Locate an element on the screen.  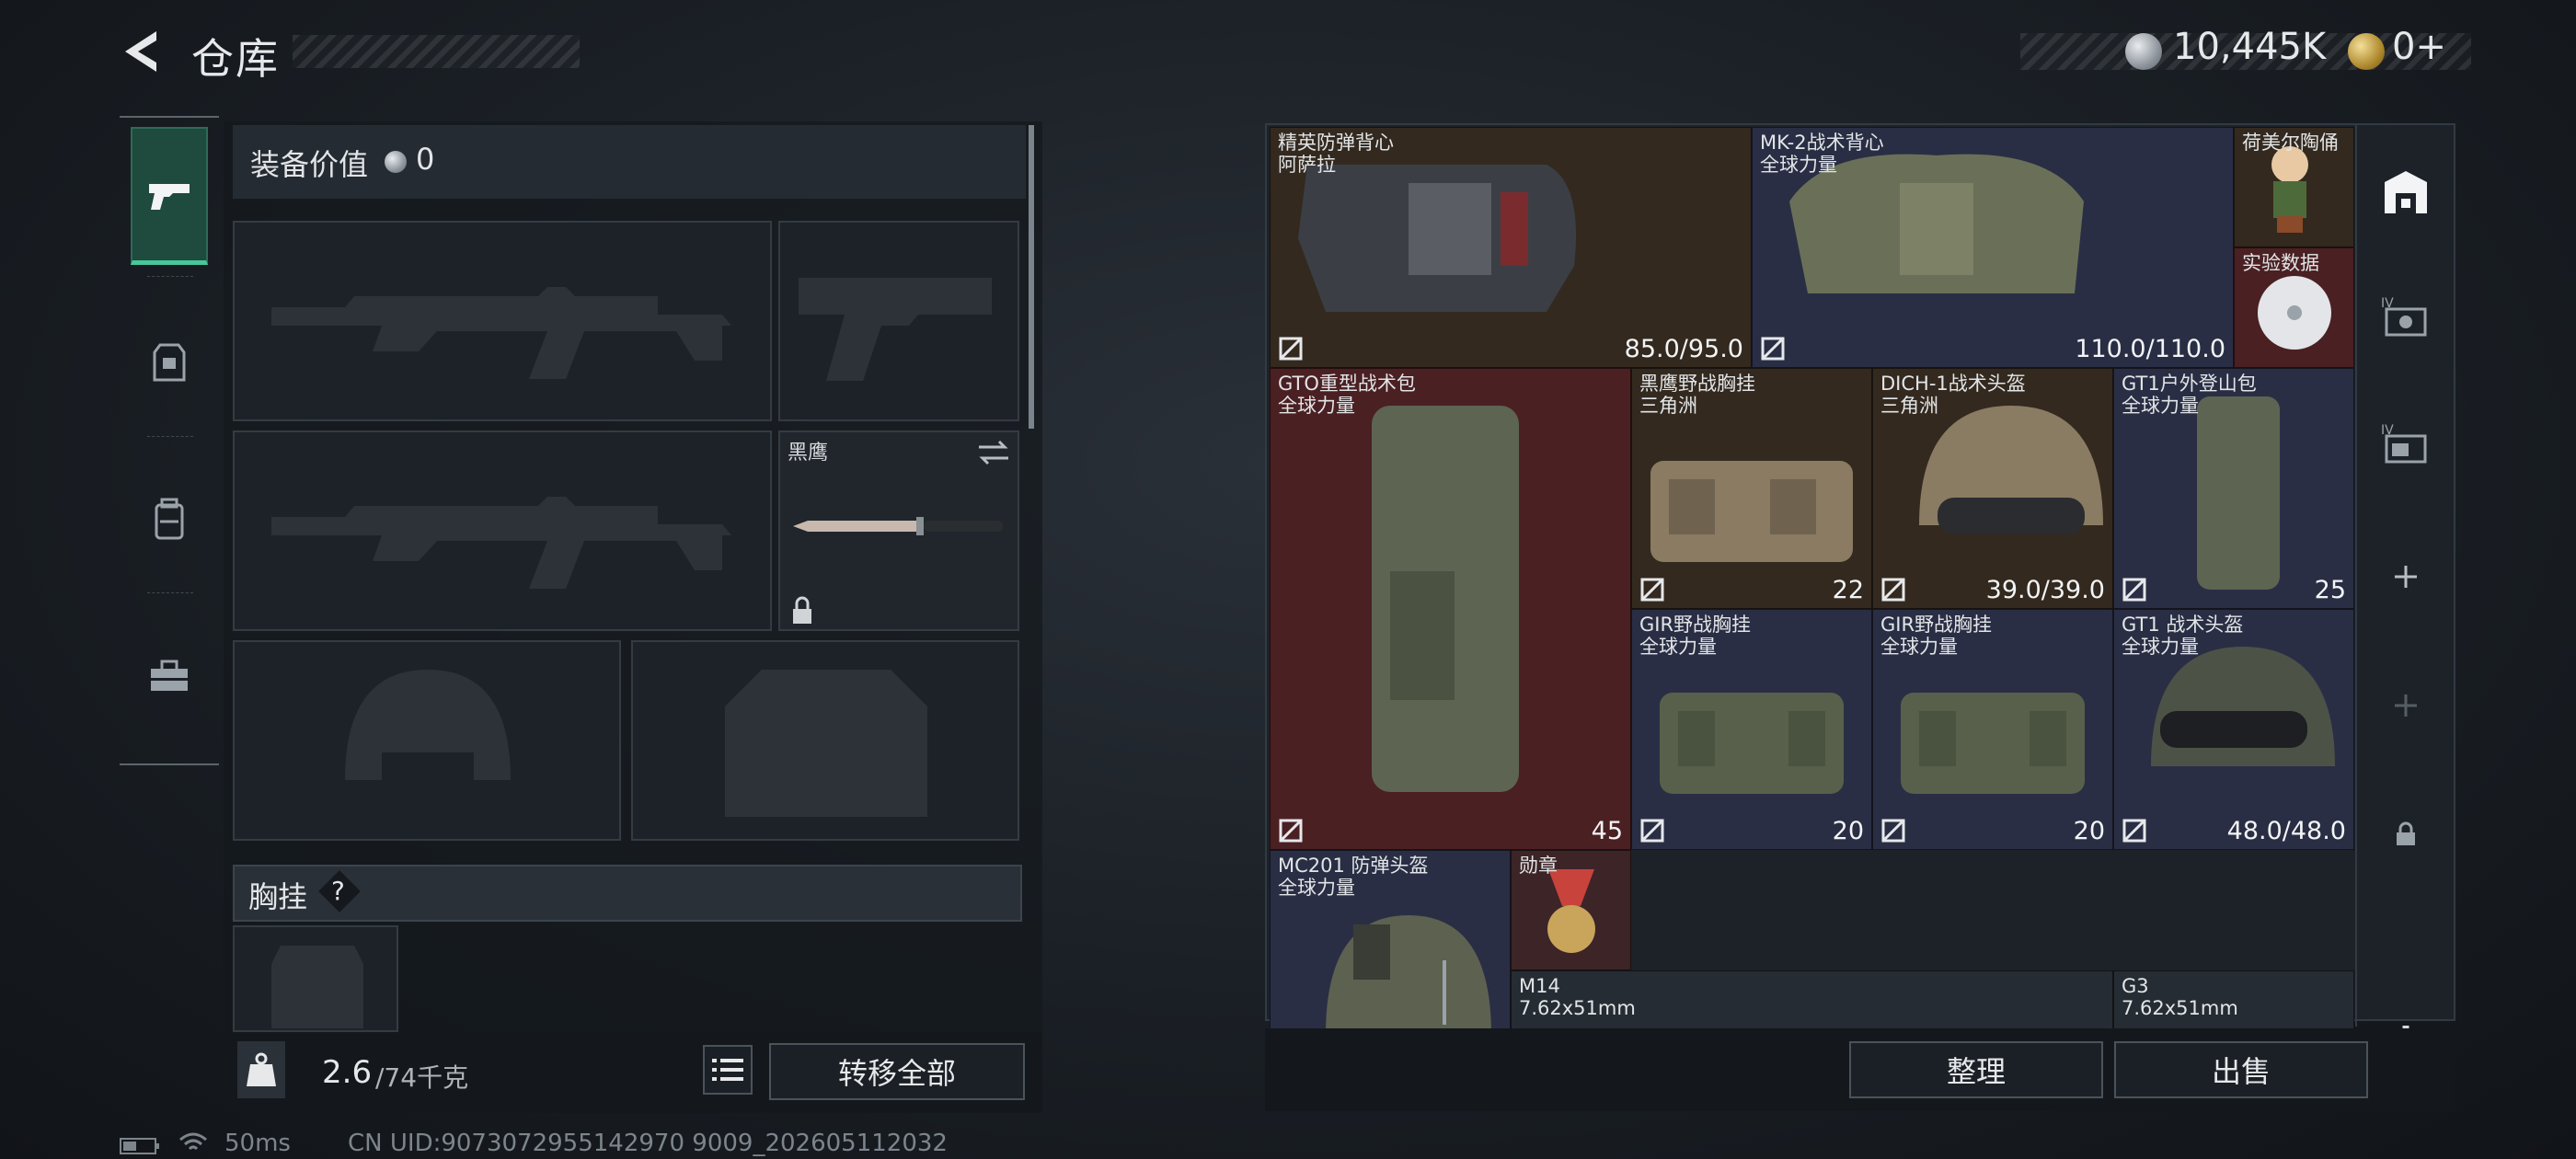
chest-rig-section-title: 胸挂 is located at coordinates (278, 896).